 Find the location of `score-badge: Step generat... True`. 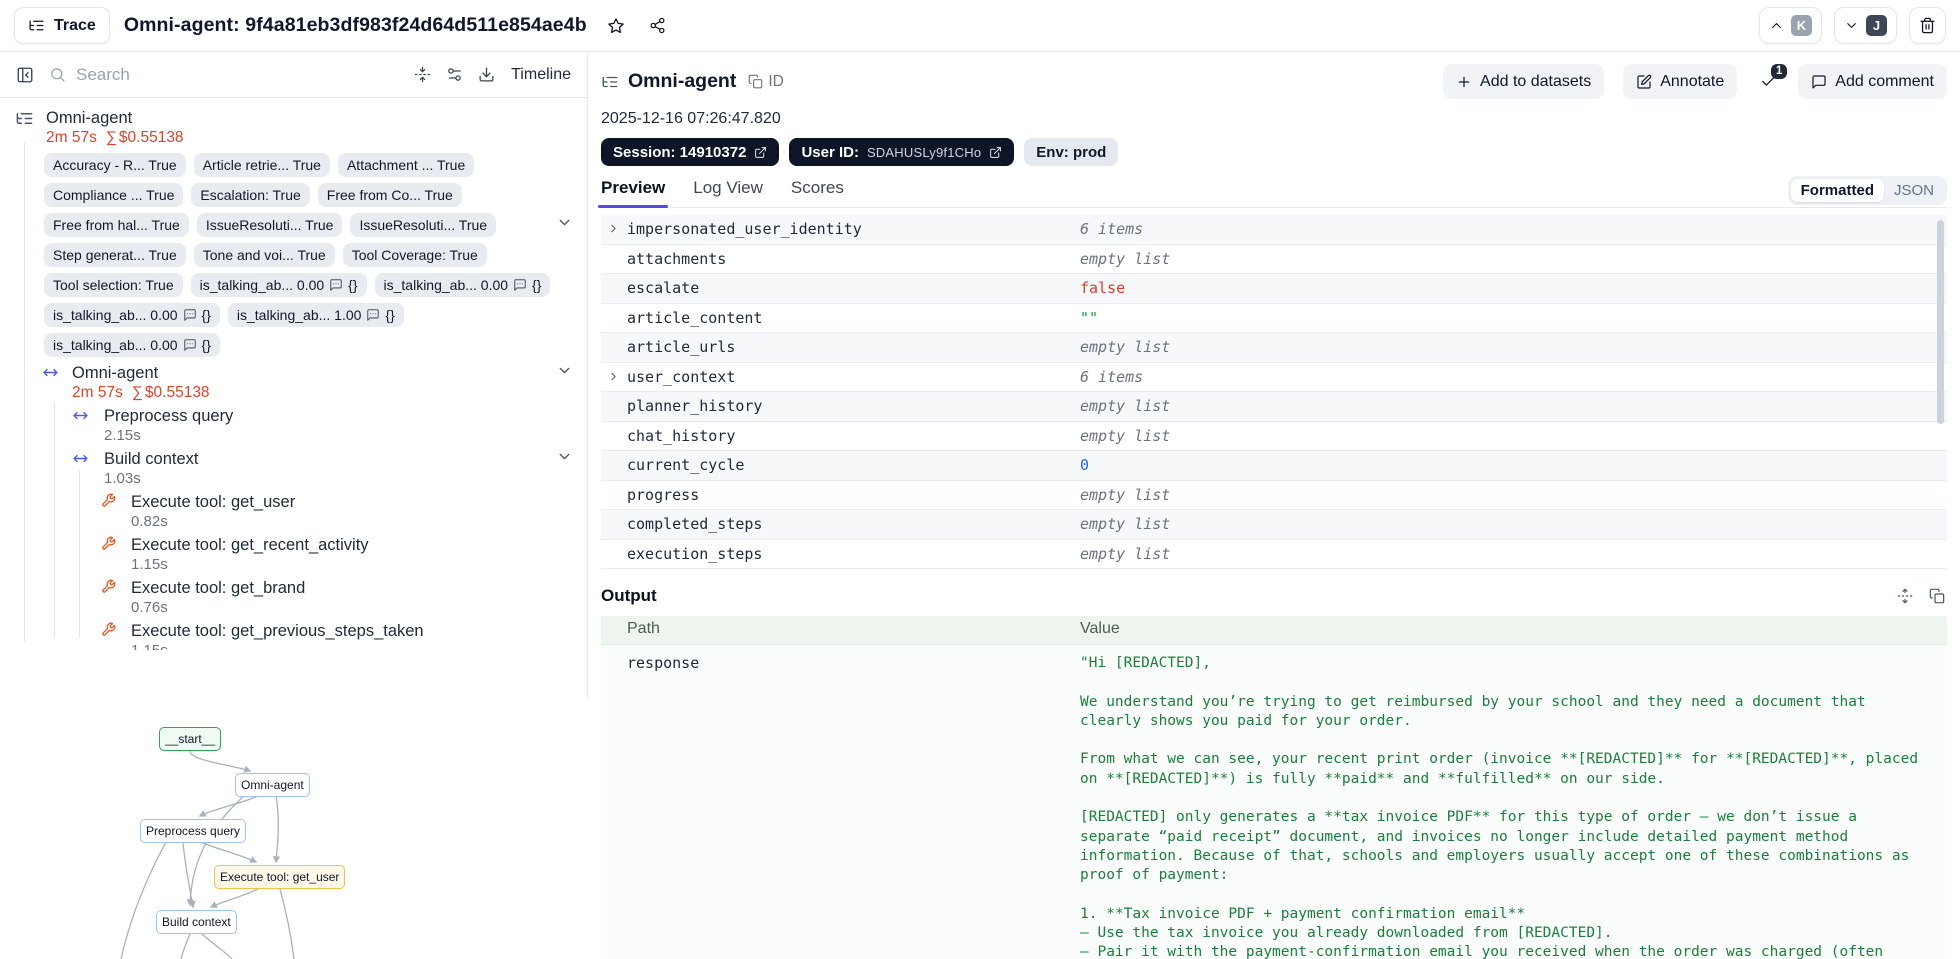

score-badge: Step generat... True is located at coordinates (115, 255).